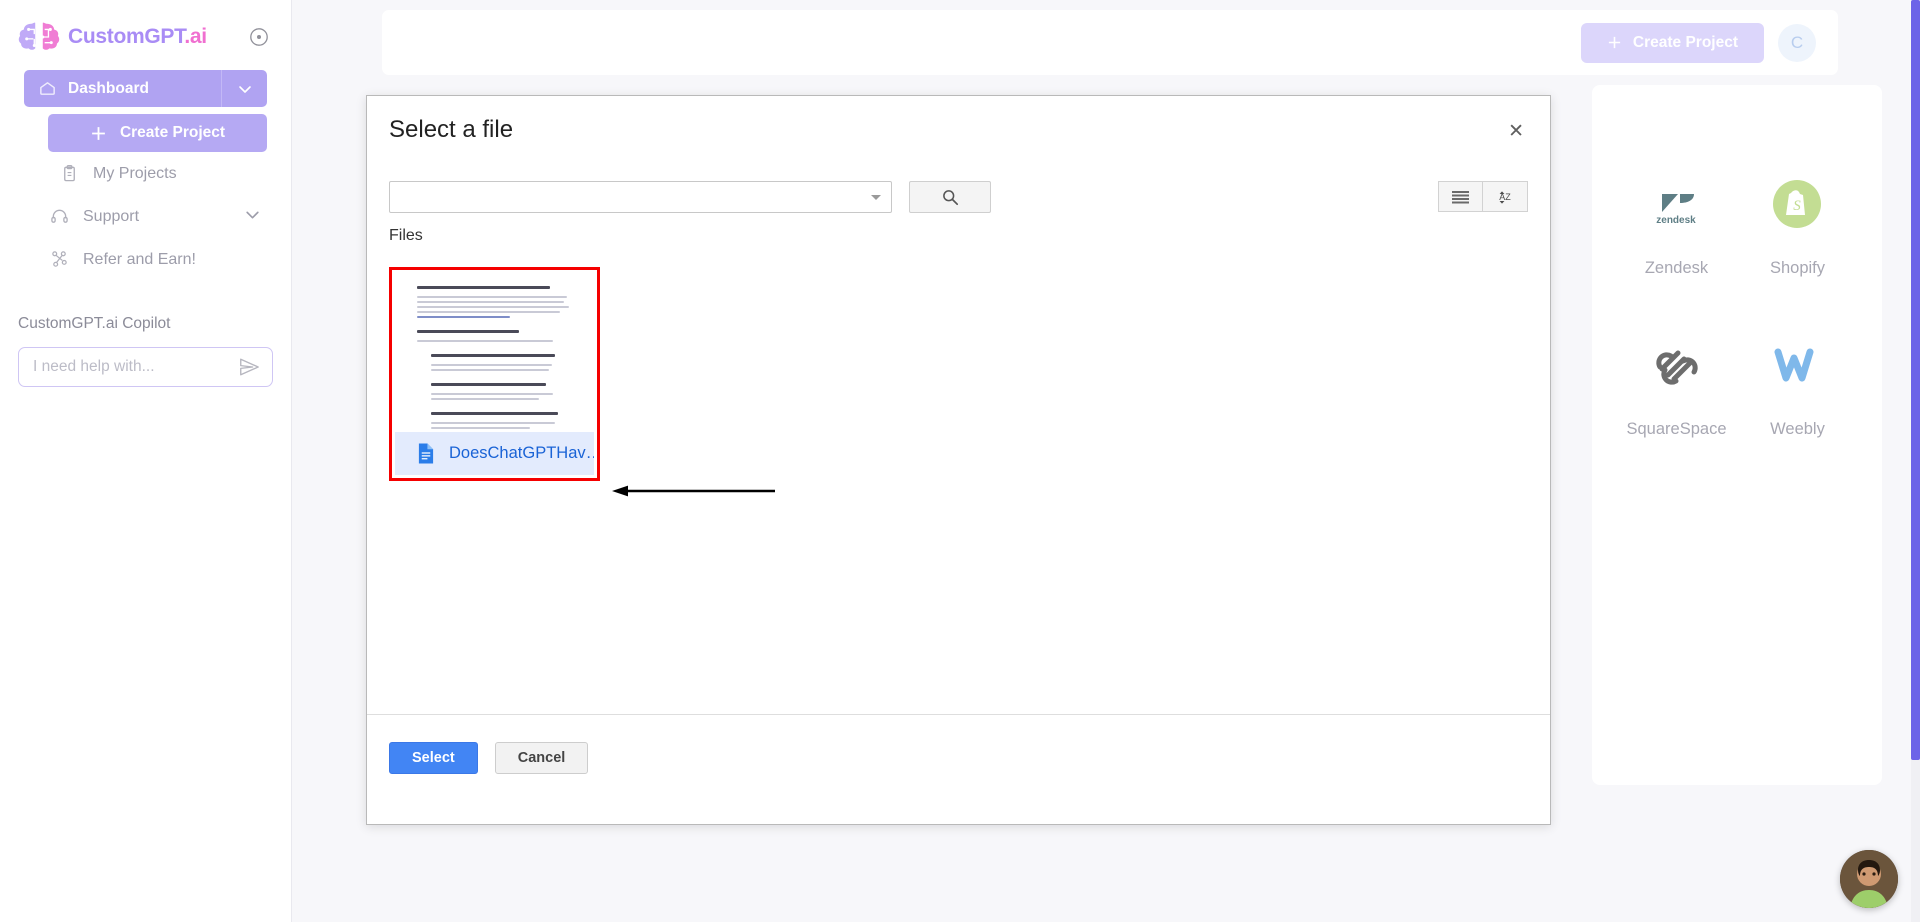  I want to click on brand-name: CustomGPT.ai, so click(137, 37).